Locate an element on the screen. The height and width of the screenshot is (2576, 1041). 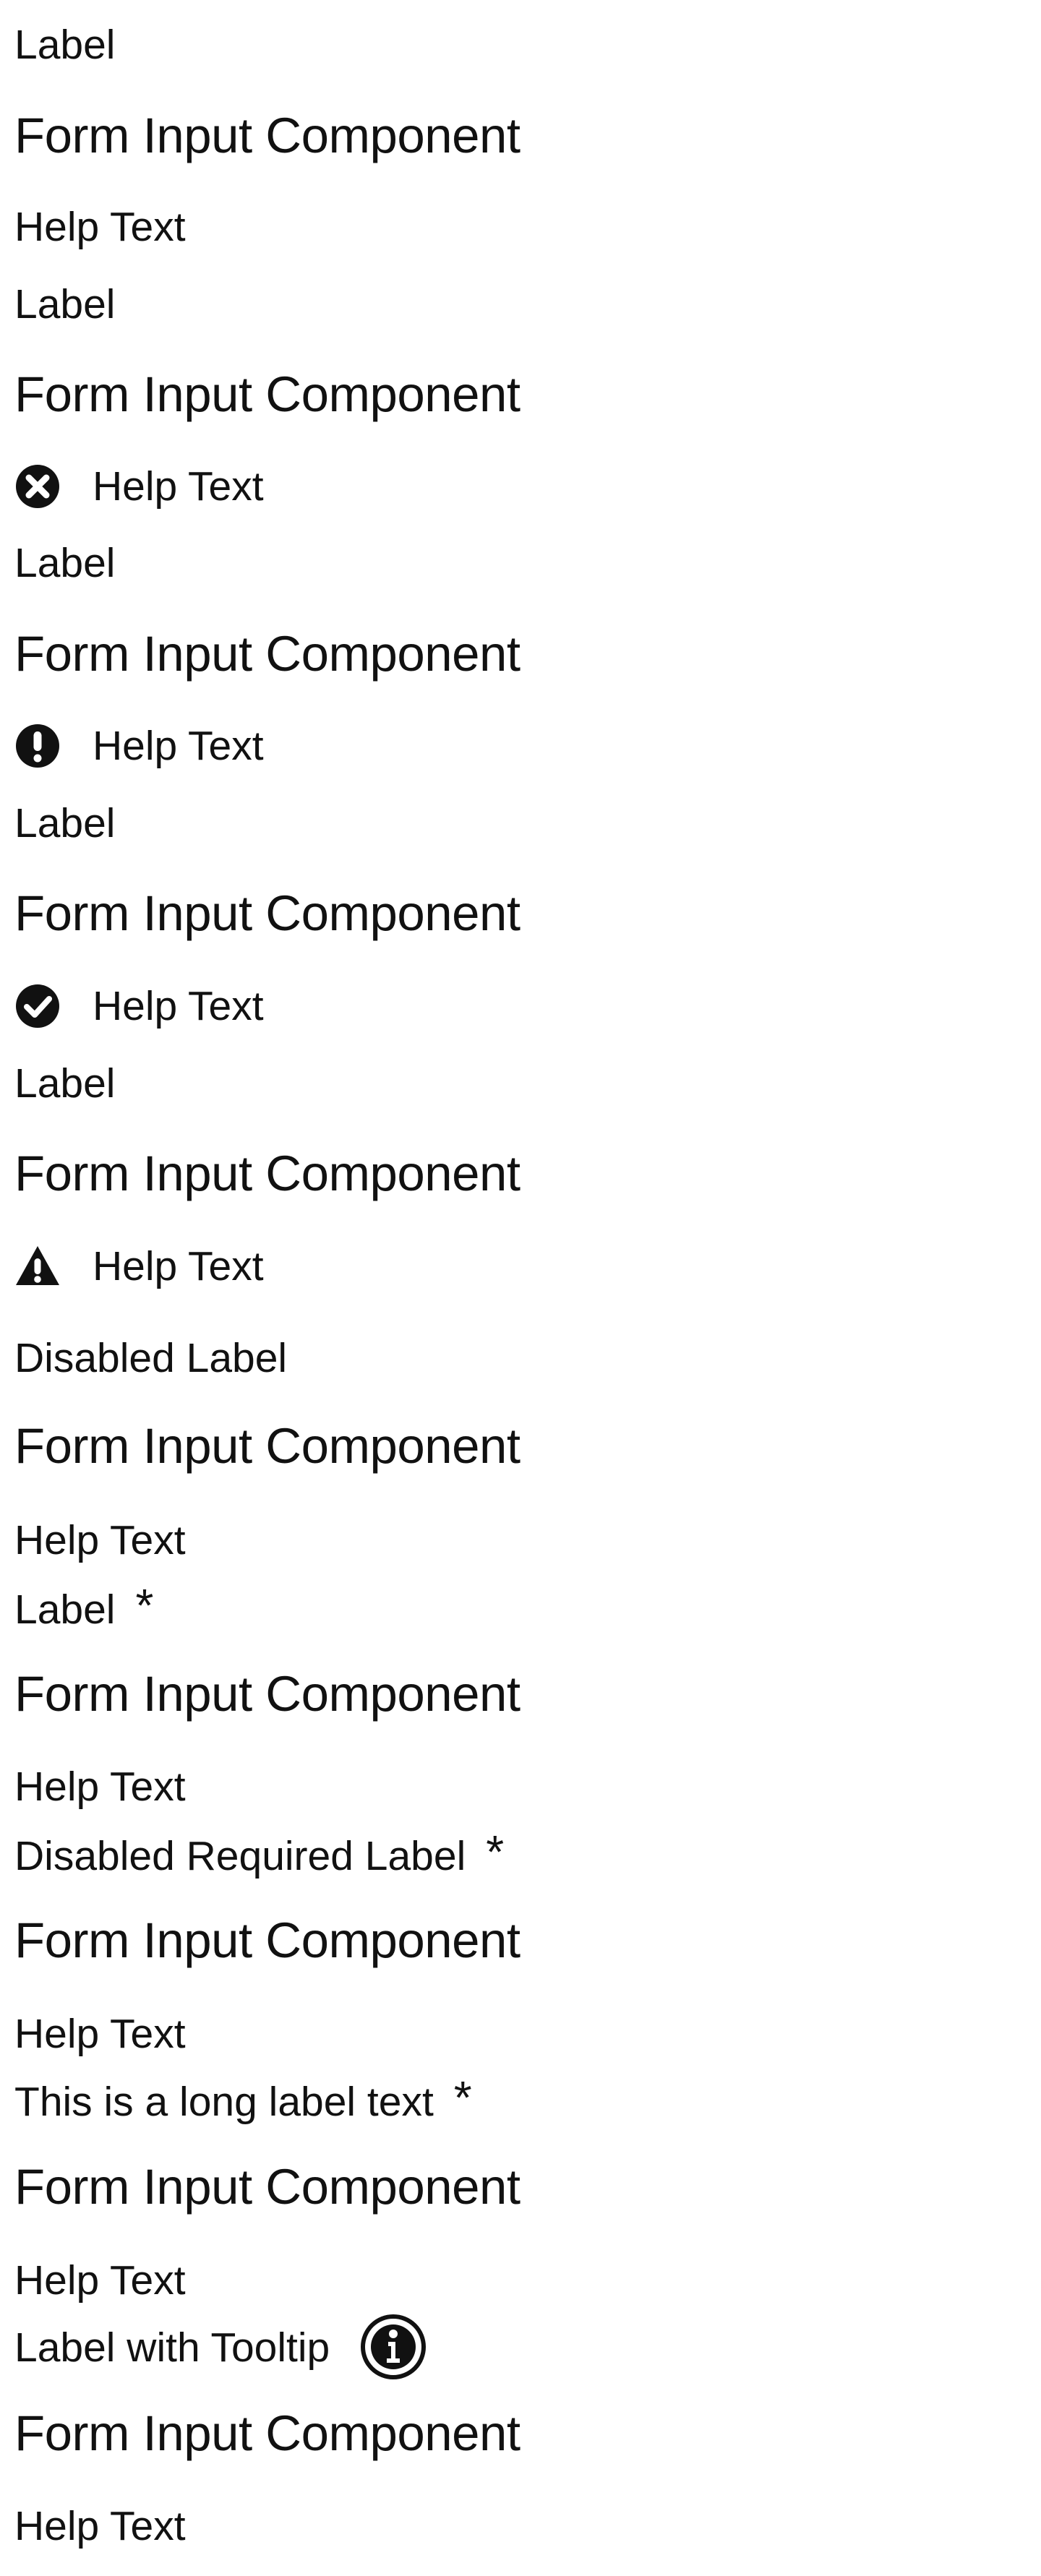
warning-triangle-icon is located at coordinates (37, 1266).